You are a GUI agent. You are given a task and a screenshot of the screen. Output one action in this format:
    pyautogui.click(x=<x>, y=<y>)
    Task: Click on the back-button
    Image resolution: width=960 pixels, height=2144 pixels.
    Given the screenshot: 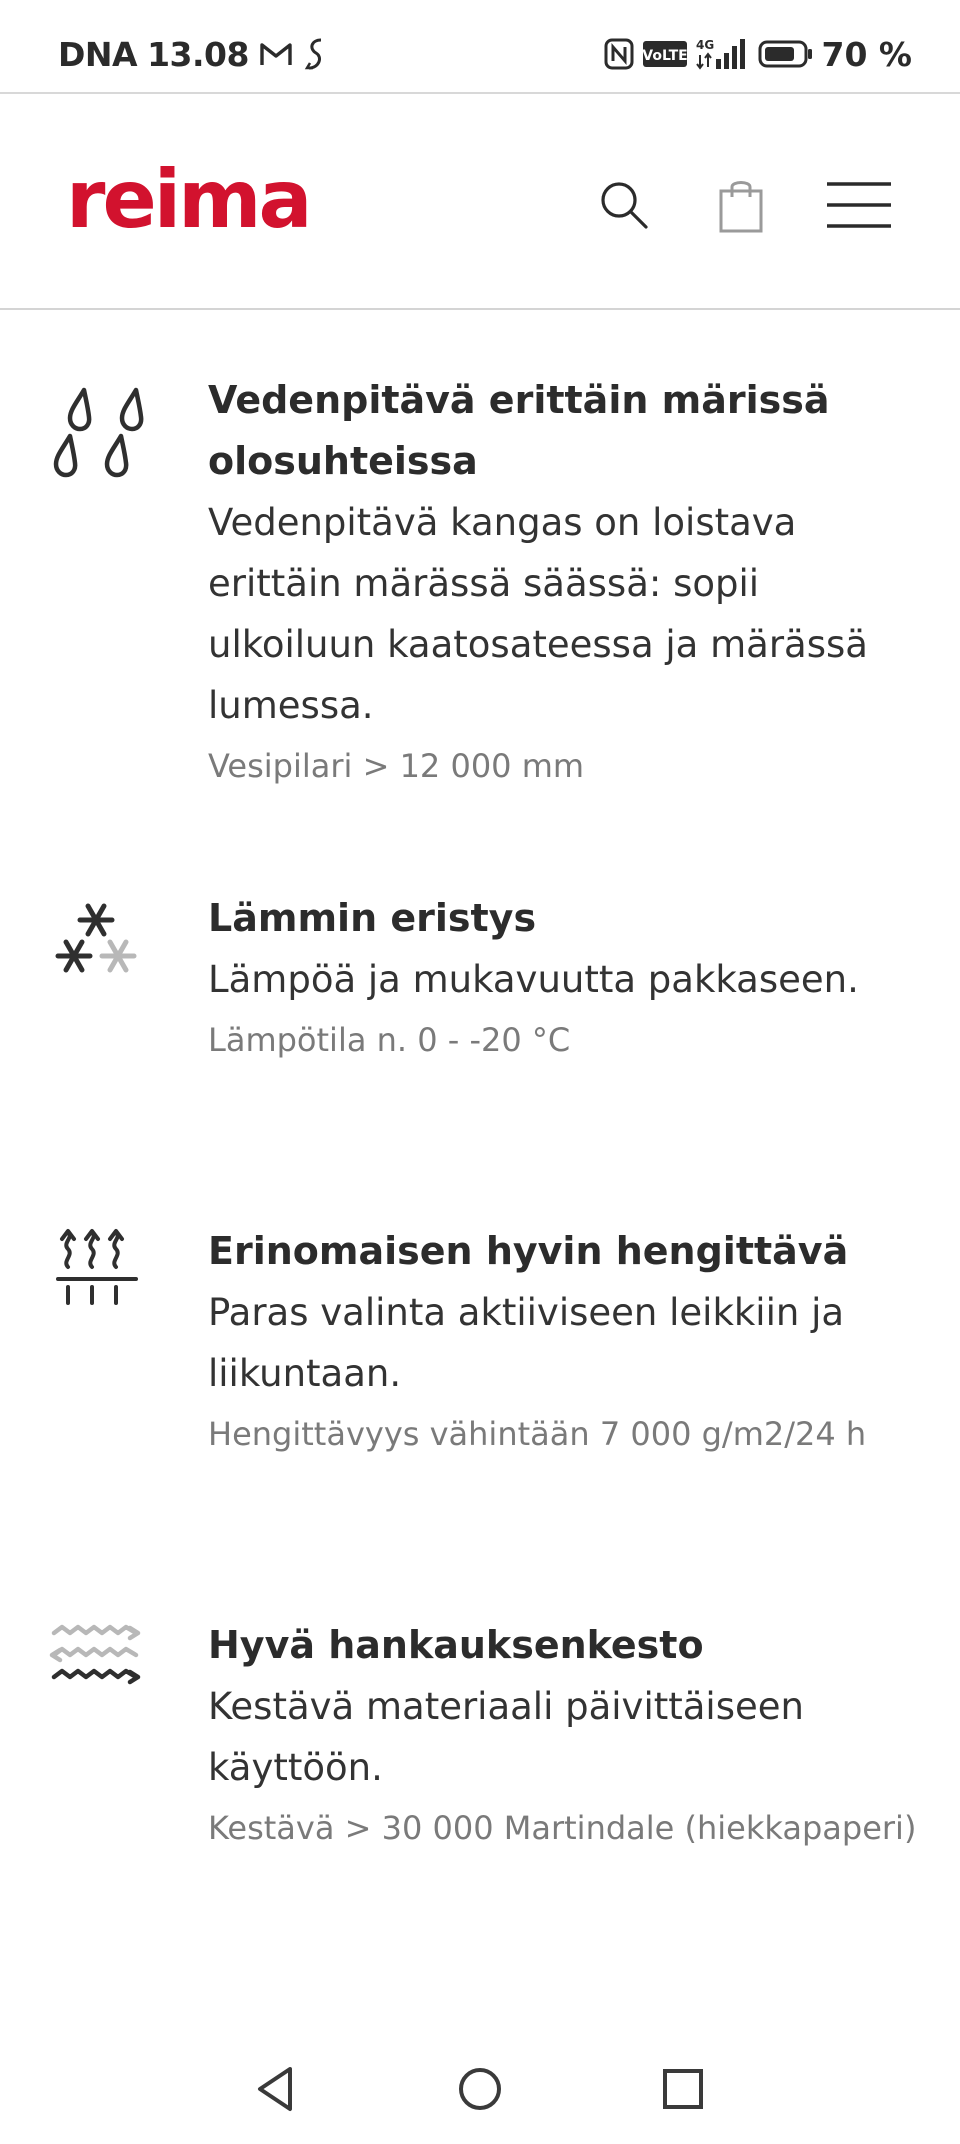 What is the action you would take?
    pyautogui.click(x=275, y=2089)
    